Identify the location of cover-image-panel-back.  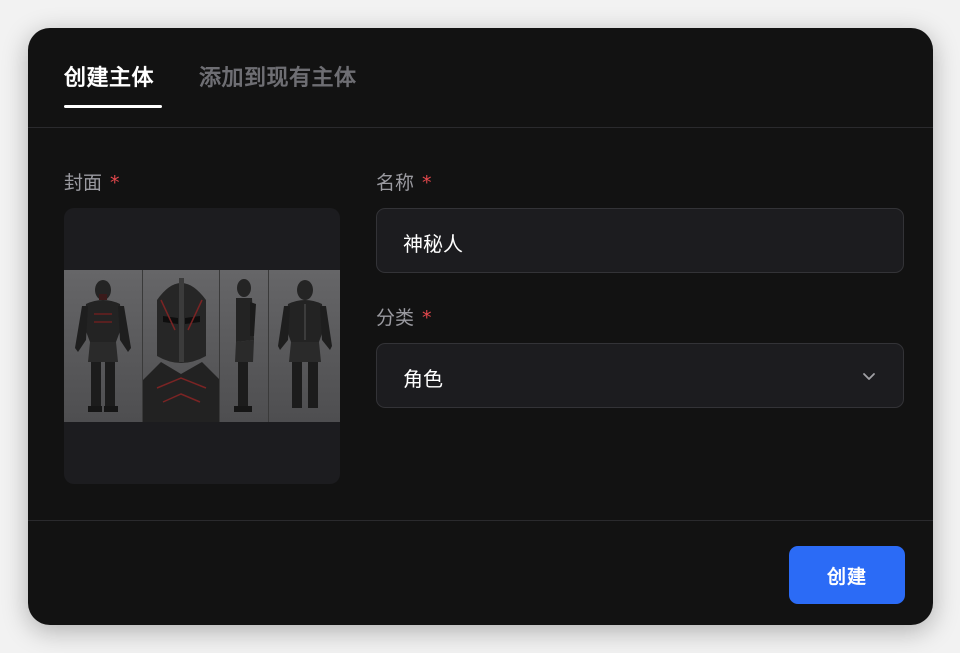
(304, 346).